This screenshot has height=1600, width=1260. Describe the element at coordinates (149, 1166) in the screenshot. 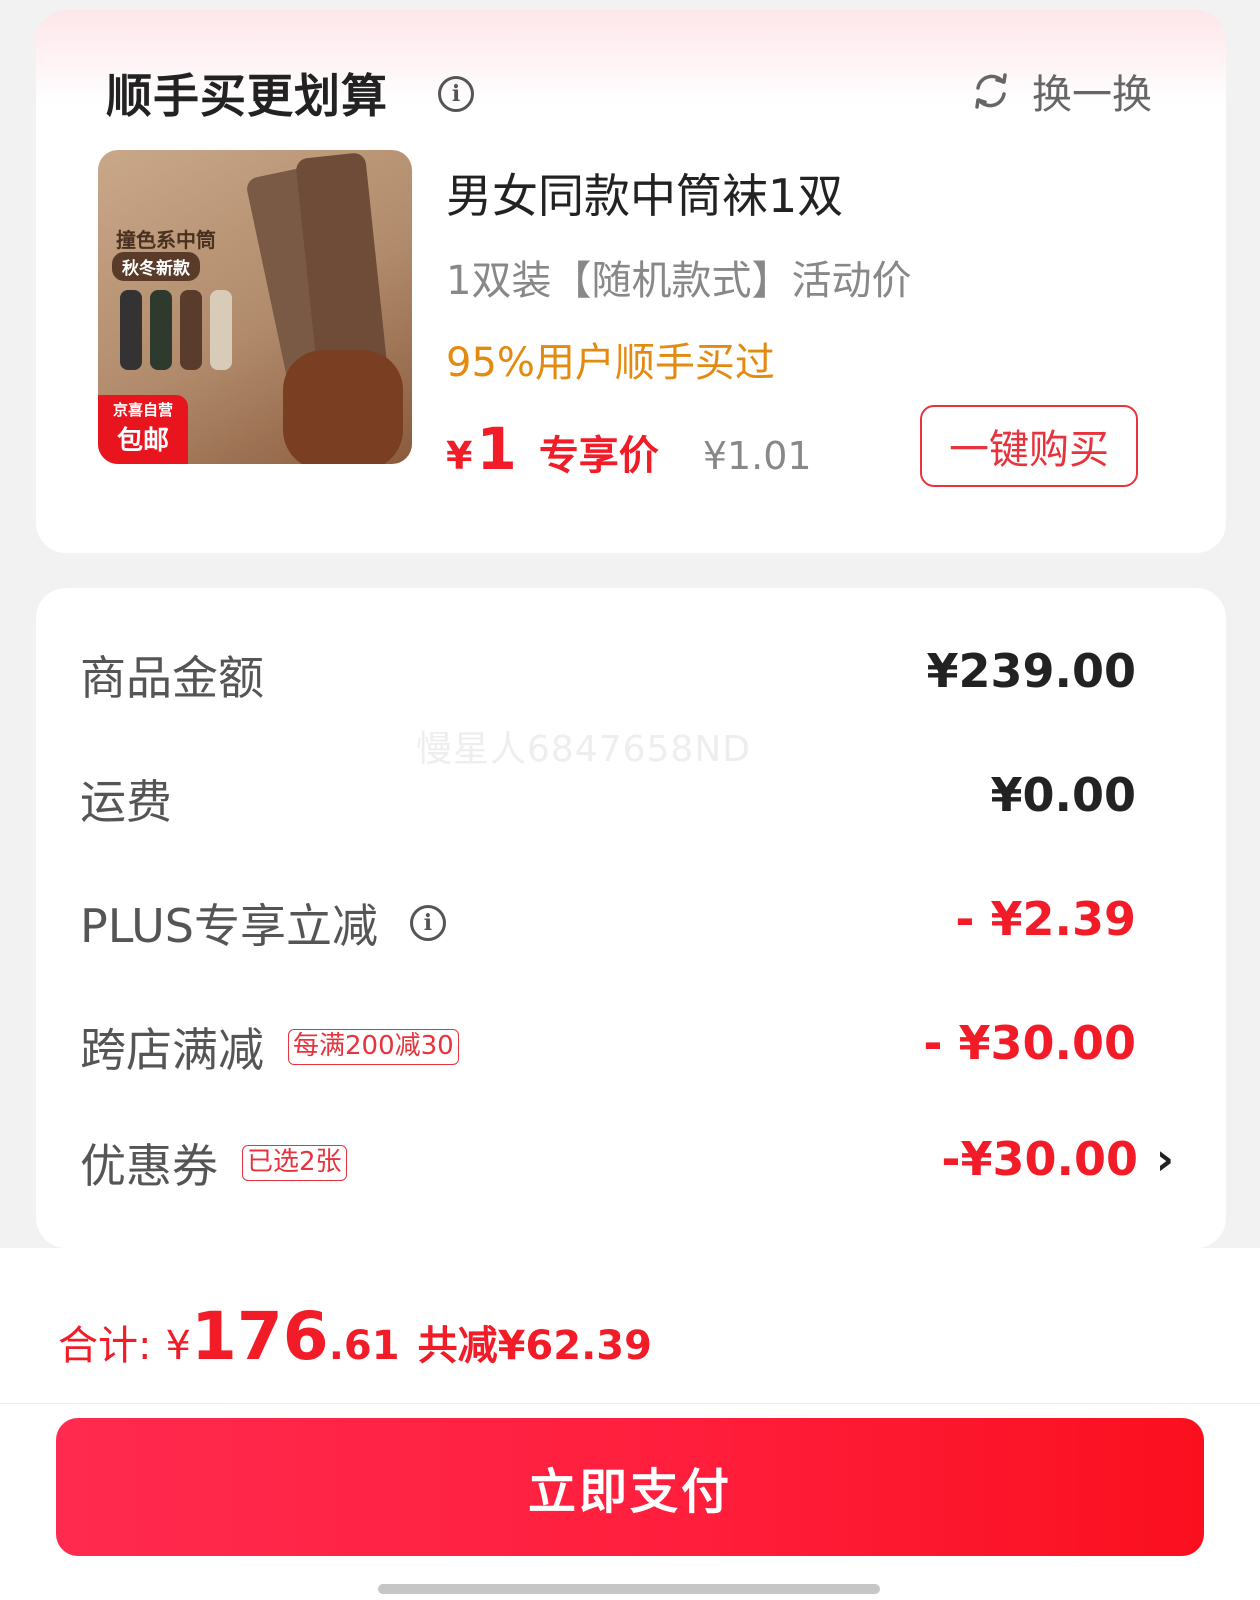

I see `row-label: 优惠券` at that location.